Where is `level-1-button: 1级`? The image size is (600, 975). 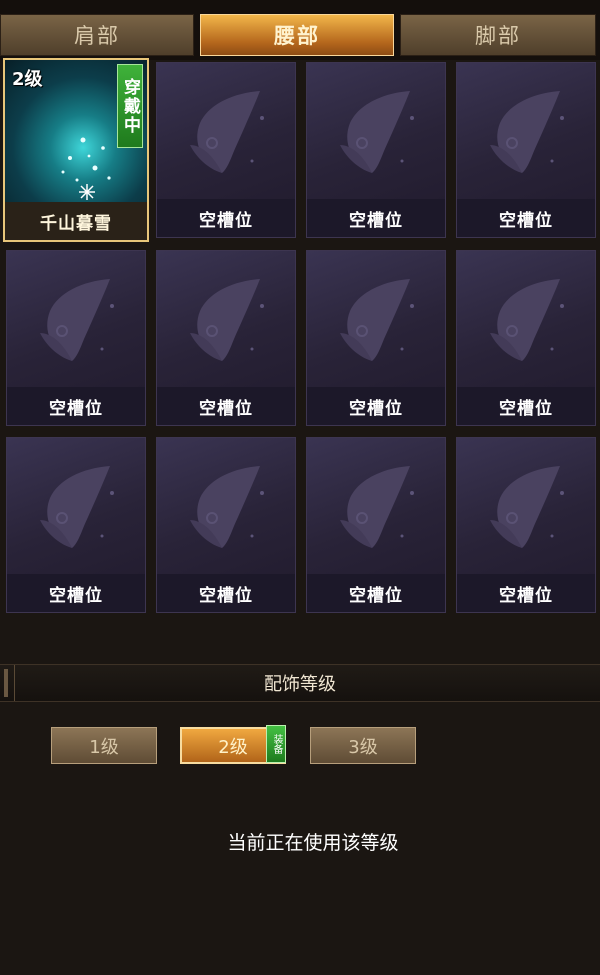
level-1-button: 1级 is located at coordinates (104, 745).